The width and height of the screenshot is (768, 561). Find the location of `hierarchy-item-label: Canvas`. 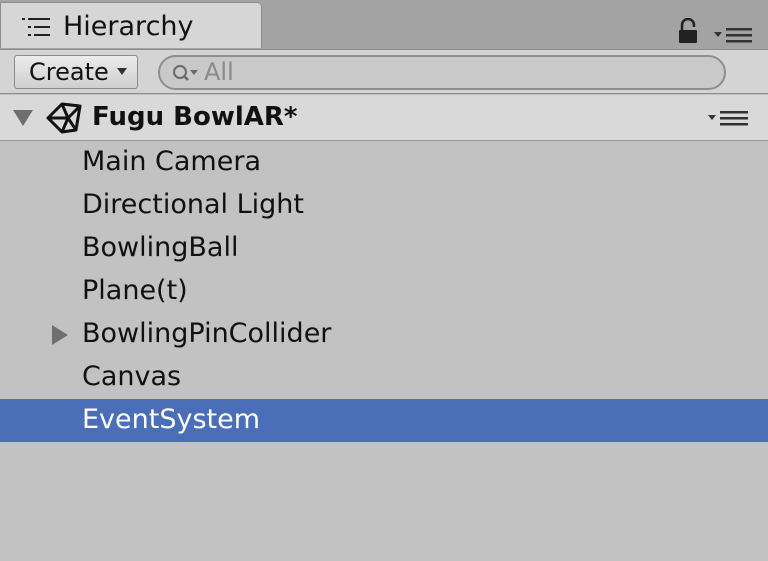

hierarchy-item-label: Canvas is located at coordinates (132, 376).